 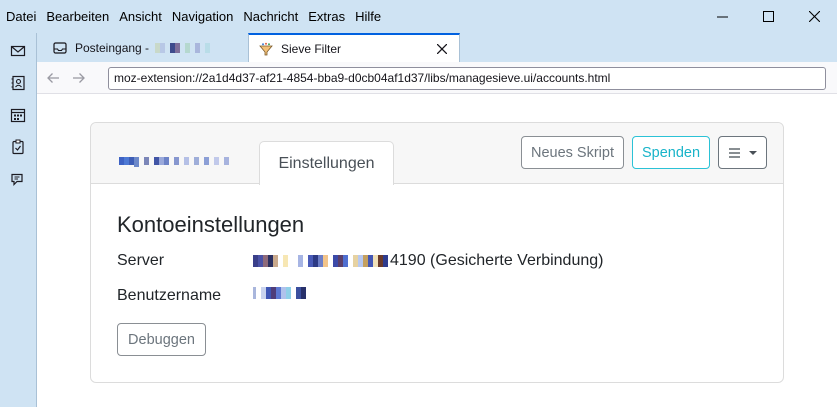 I want to click on tab-inbox: Posteingang -, so click(x=143, y=47).